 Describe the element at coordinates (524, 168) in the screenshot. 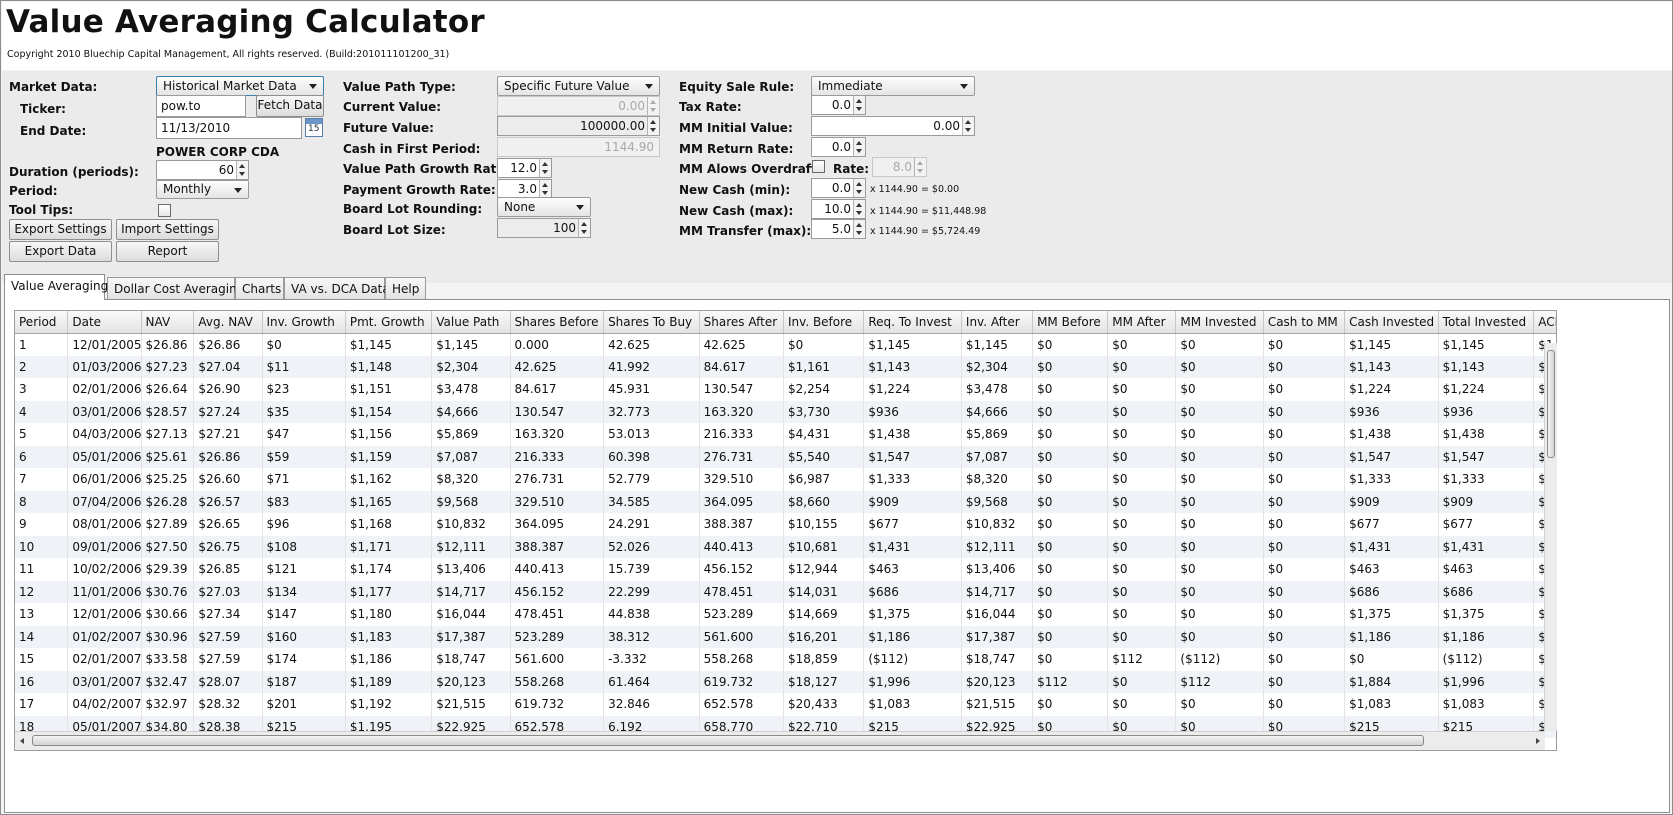

I see `value-path-growth-stepper: 12.0` at that location.